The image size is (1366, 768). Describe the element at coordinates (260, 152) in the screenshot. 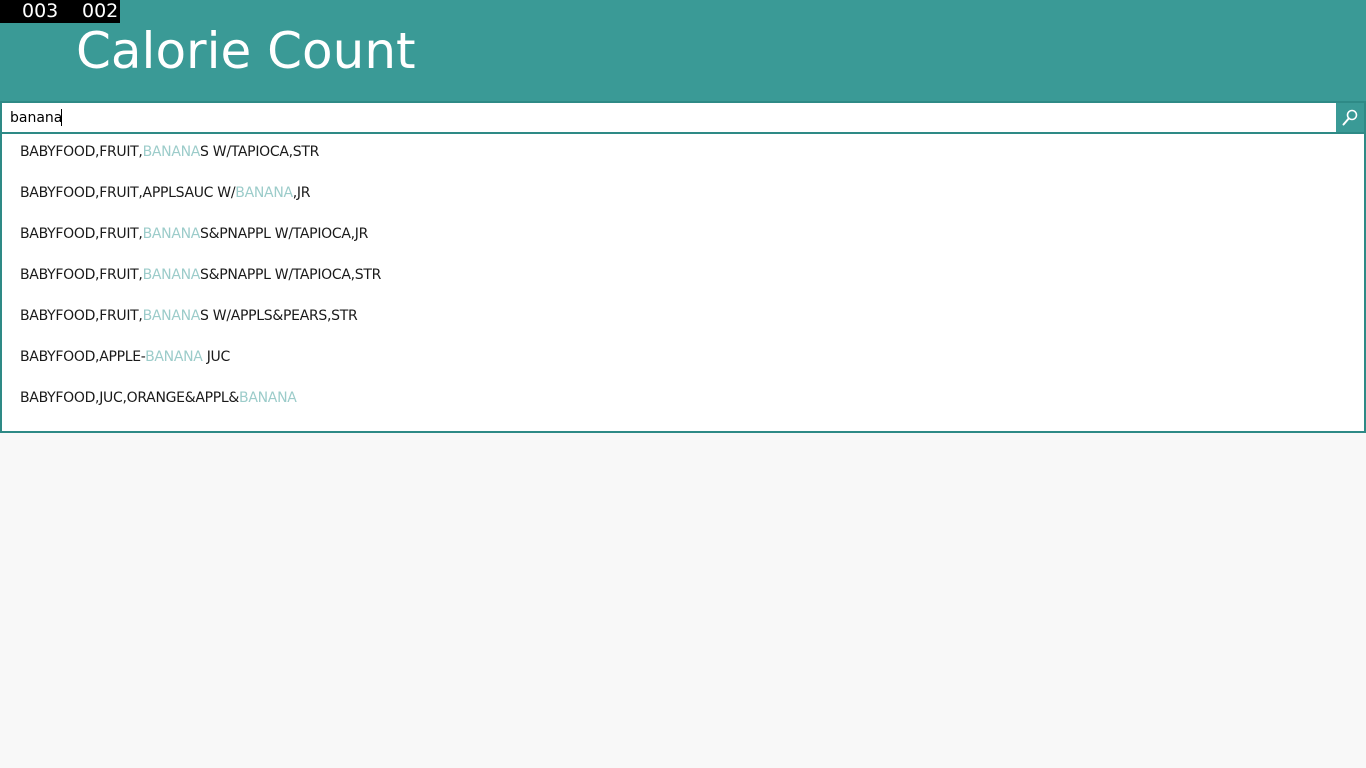

I see `suggestion-text-after: S W/TAPIOCA,STR` at that location.